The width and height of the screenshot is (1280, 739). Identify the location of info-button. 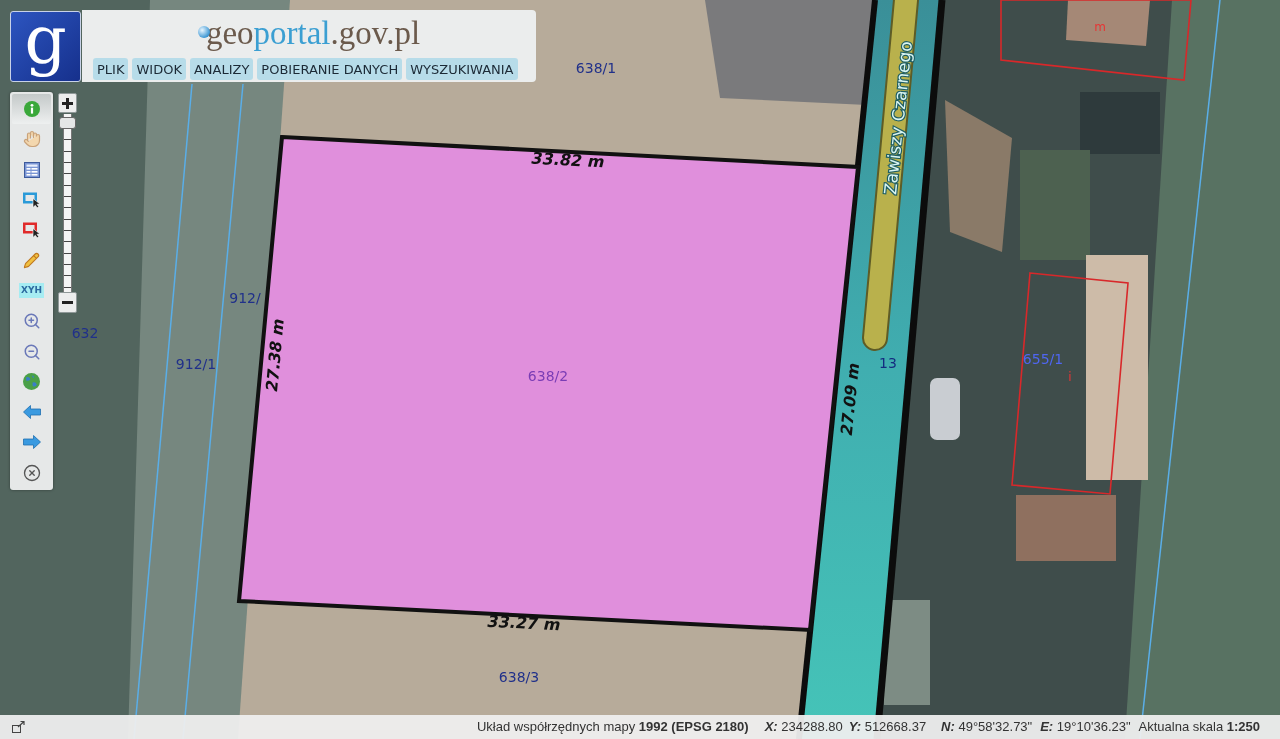
(31, 109).